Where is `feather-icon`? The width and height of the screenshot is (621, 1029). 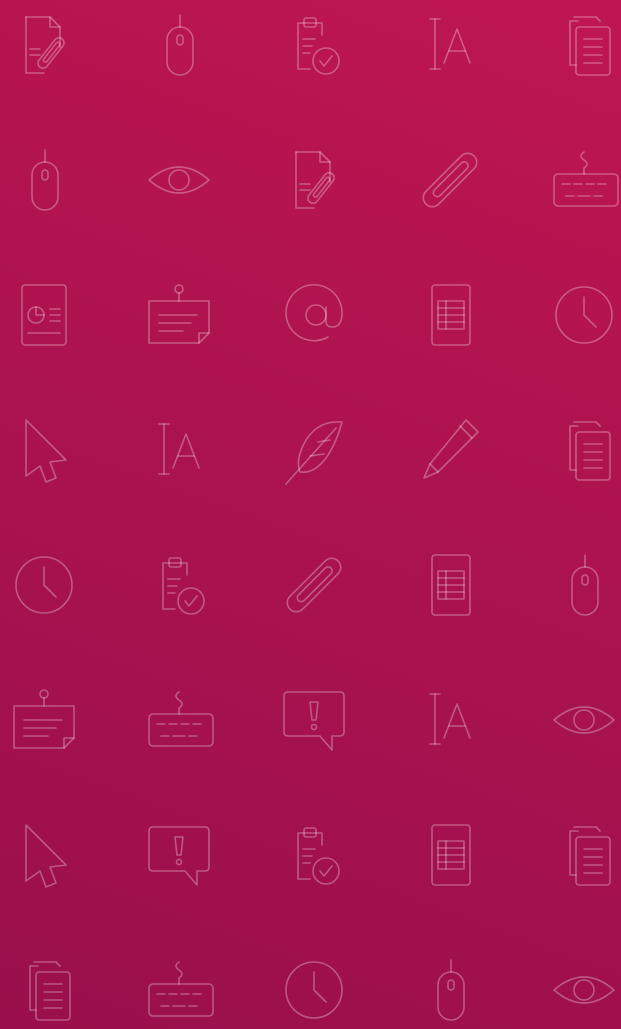 feather-icon is located at coordinates (314, 450).